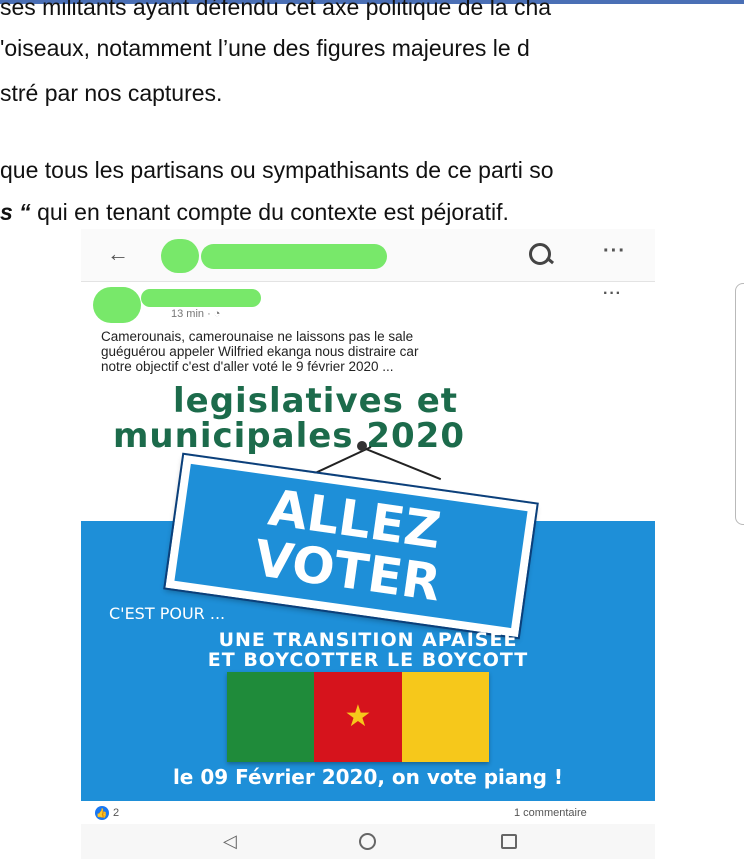 The width and height of the screenshot is (744, 859). I want to click on comment-count: 1 commentaire, so click(550, 813).